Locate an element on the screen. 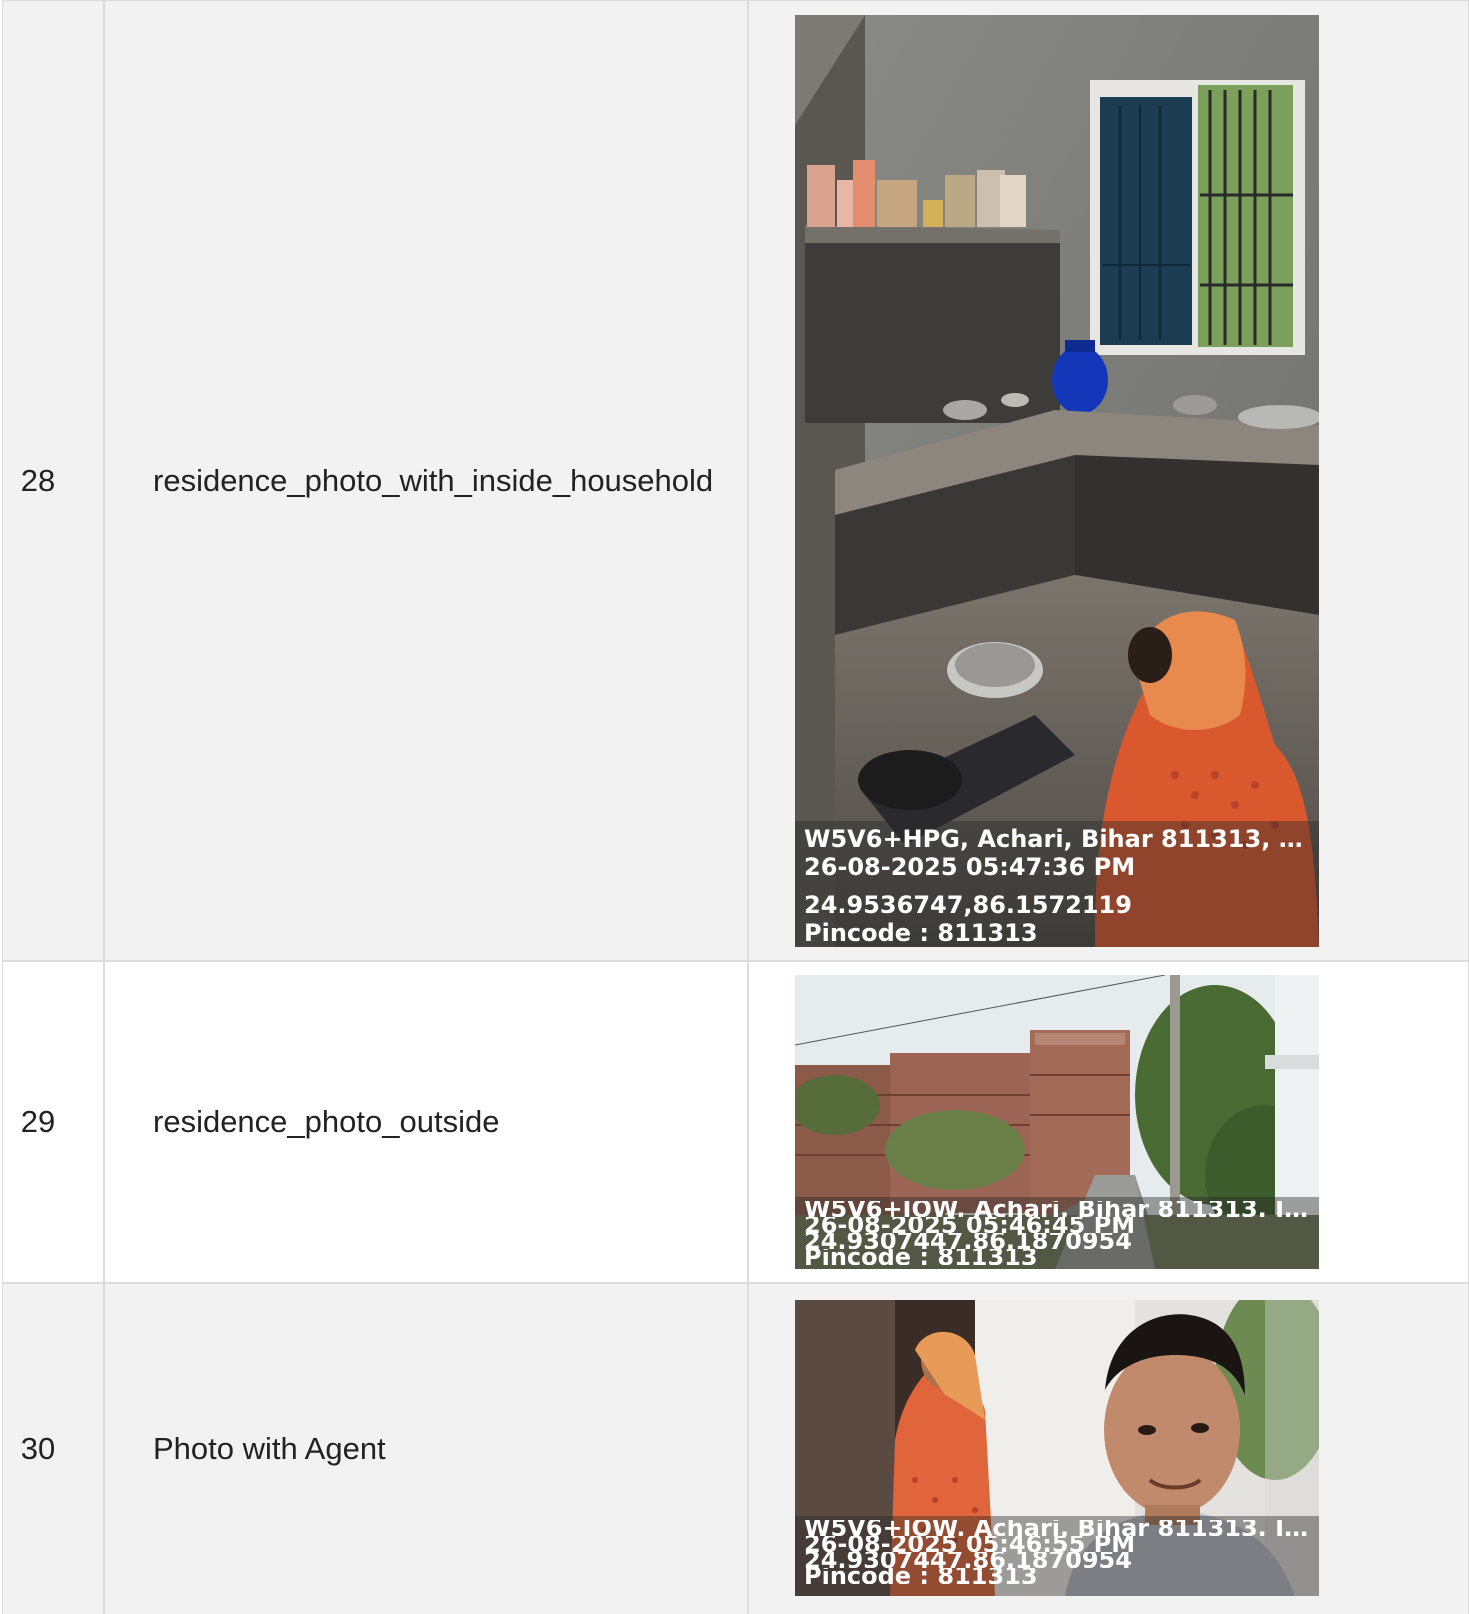 The height and width of the screenshot is (1614, 1469). geotag-timestamp: 26-08-2025 05:46:45 PM is located at coordinates (970, 1225).